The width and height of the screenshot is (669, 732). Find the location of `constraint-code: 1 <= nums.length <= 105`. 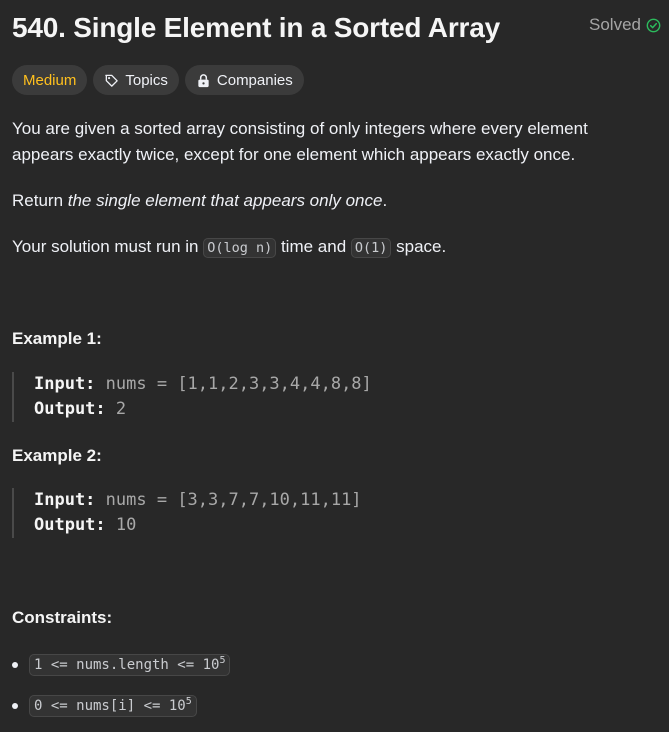

constraint-code: 1 <= nums.length <= 105 is located at coordinates (130, 665).